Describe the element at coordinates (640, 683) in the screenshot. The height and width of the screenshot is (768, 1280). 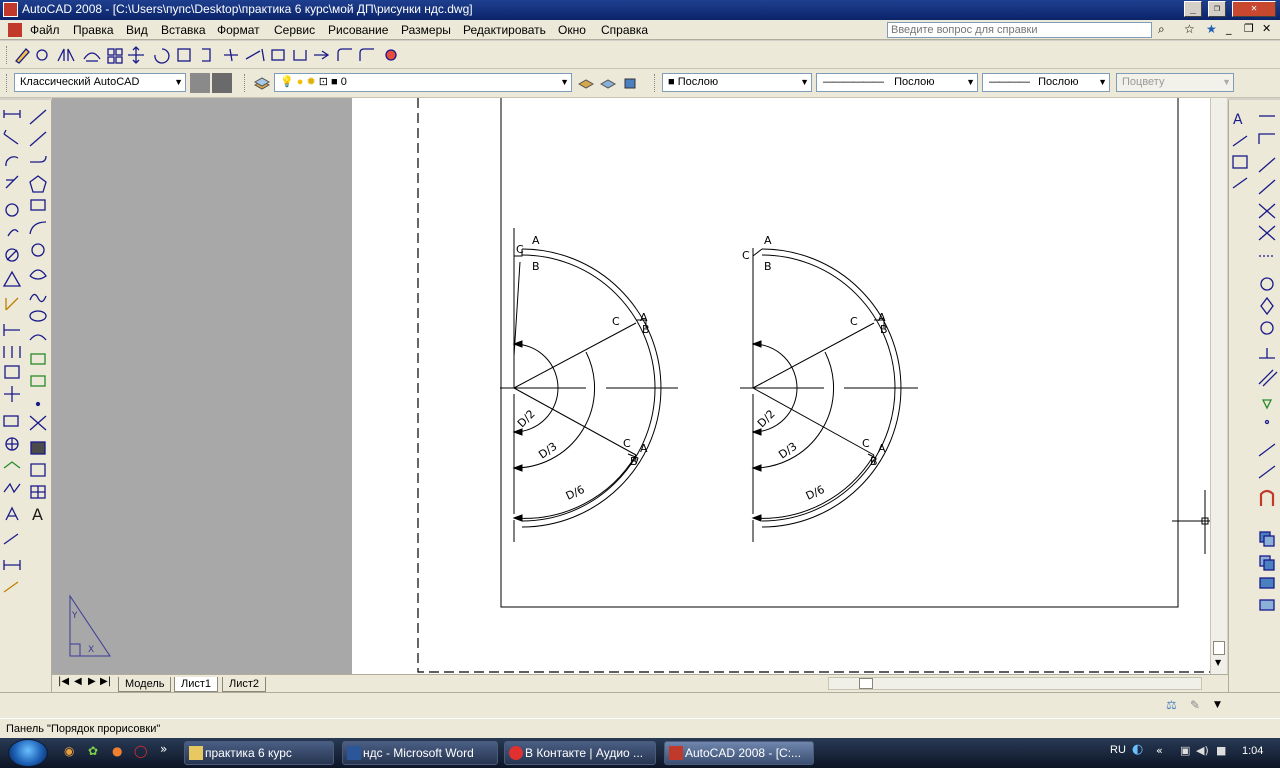
I see `layout-tabs-bar: |◀ ◀ ▶ ▶| Модель Лист1 Лист2` at that location.